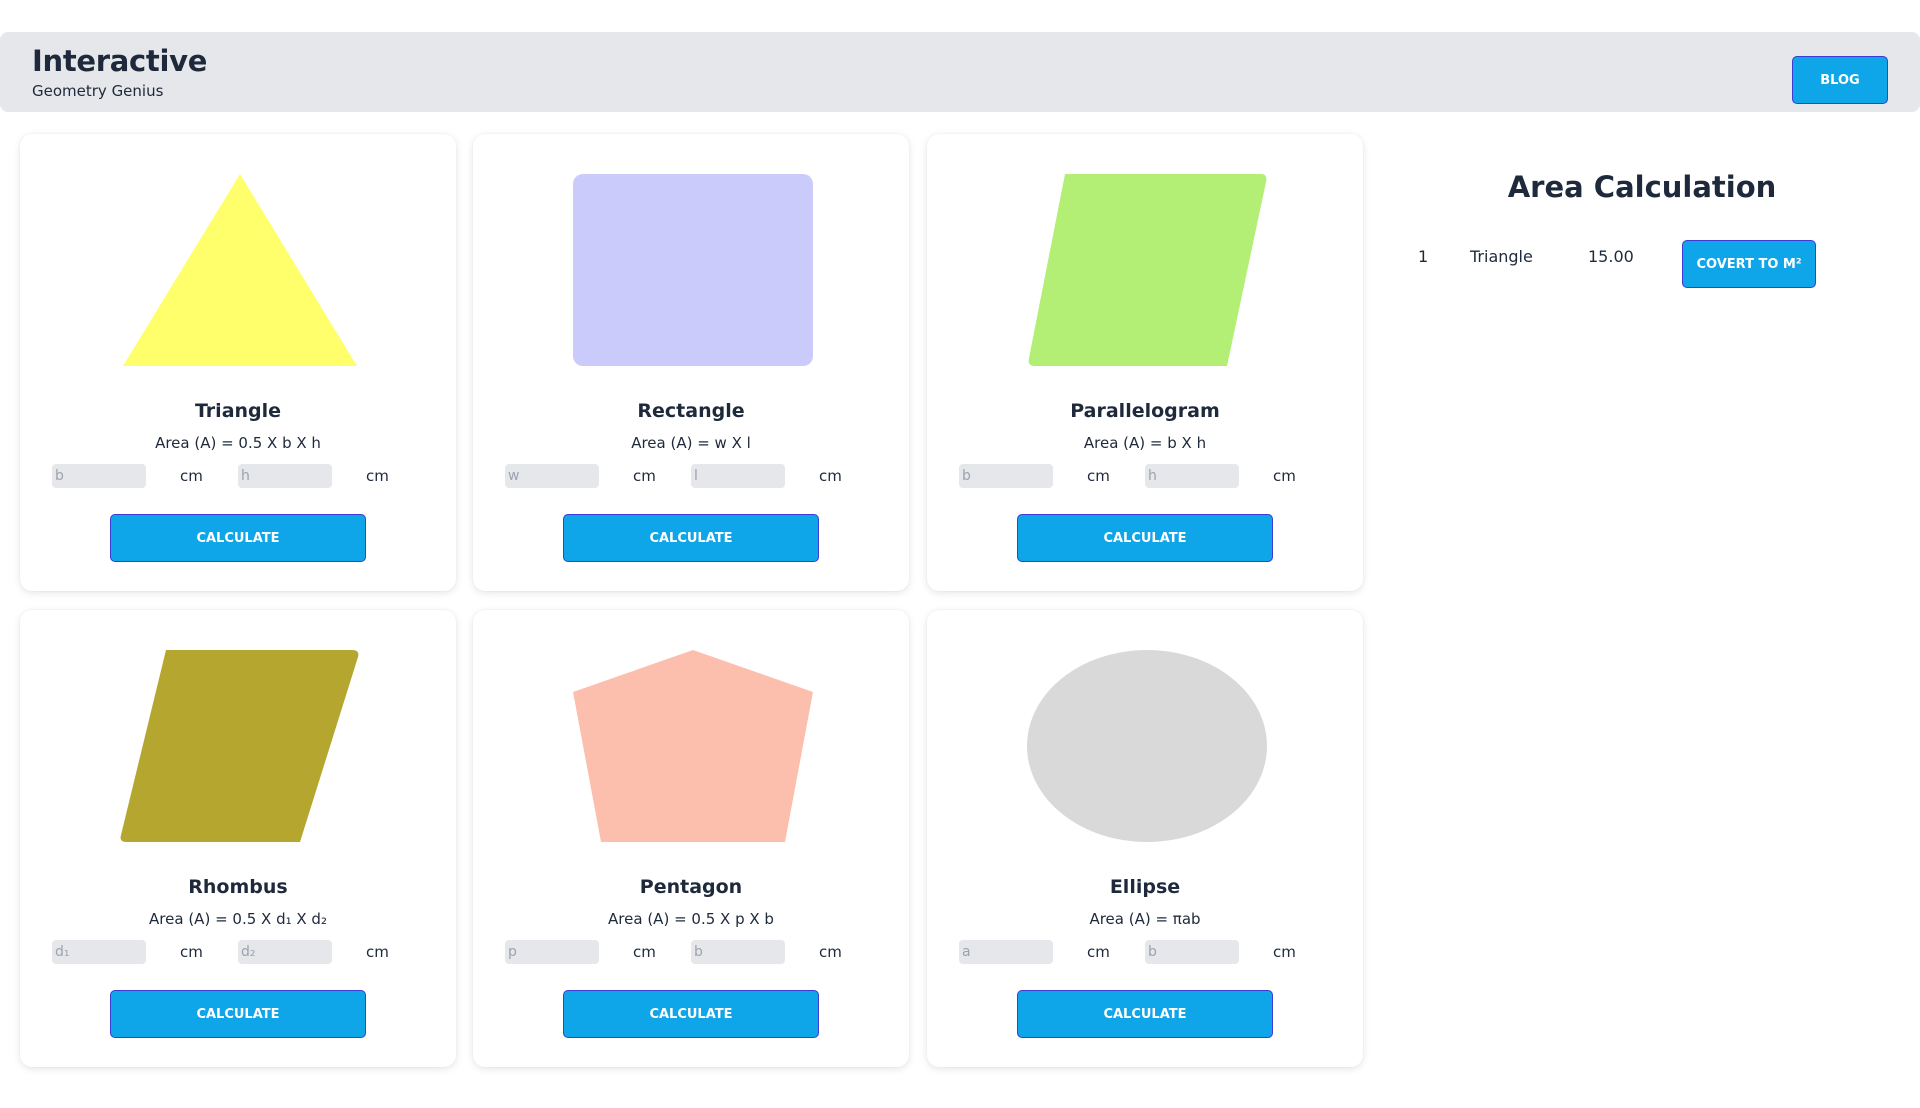  I want to click on ellipse-icon, so click(1147, 746).